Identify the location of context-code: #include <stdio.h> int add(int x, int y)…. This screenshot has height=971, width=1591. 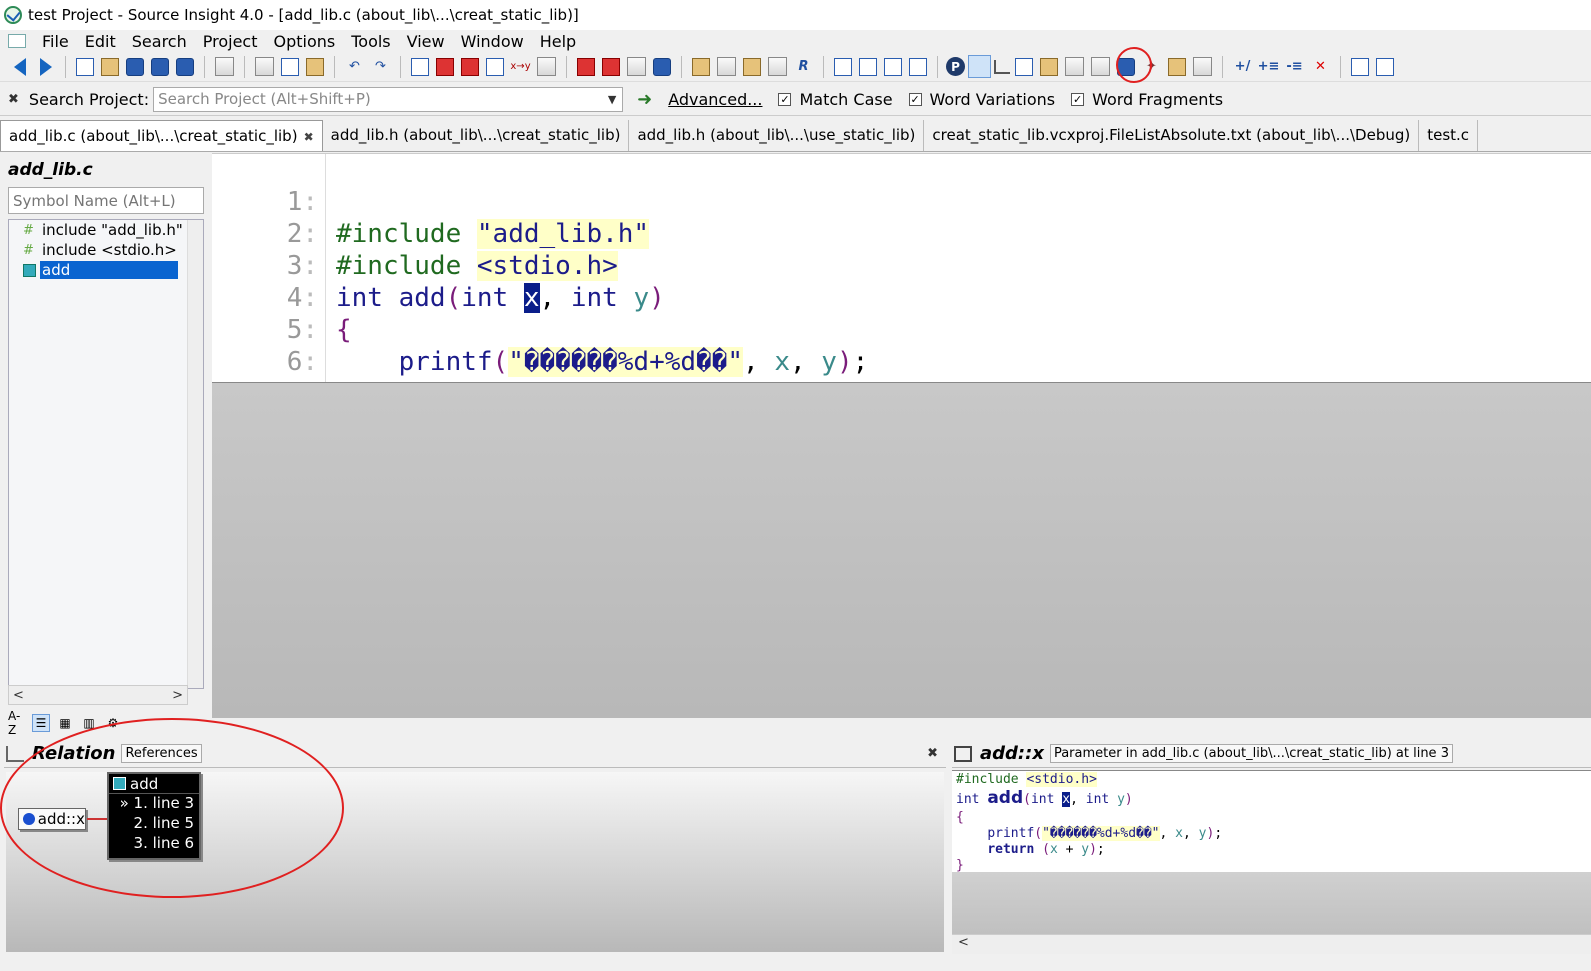
(1271, 821).